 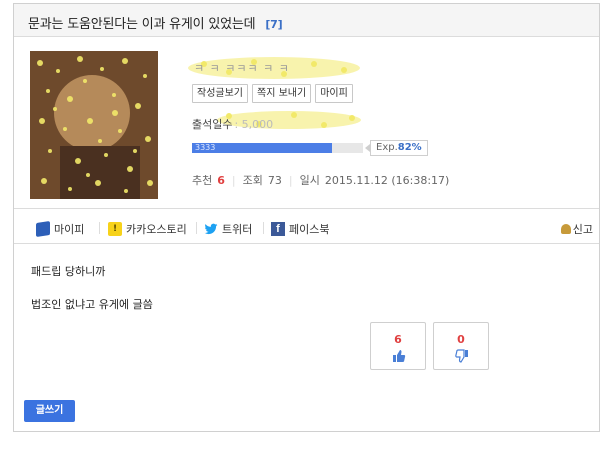 I want to click on post-title-bar: 문과는 도움안된다는 이과 유게이 있었는데 [7], so click(x=306, y=20).